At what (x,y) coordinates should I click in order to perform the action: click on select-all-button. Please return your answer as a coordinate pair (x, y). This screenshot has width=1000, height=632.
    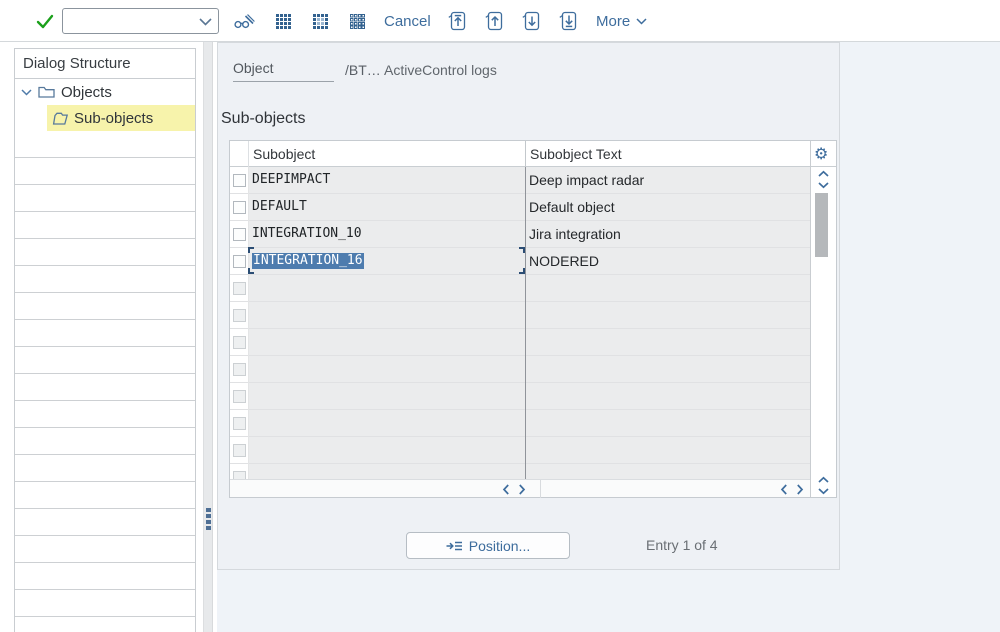
    Looking at the image, I should click on (283, 21).